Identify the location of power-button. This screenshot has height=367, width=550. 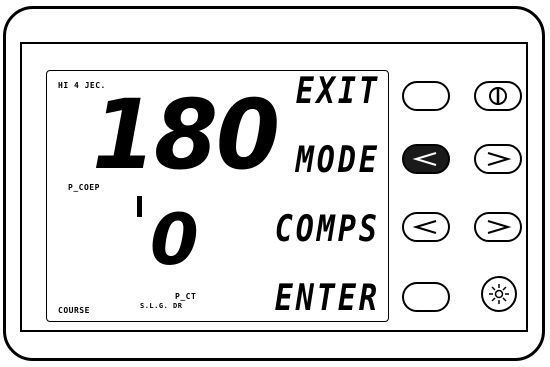
(498, 96).